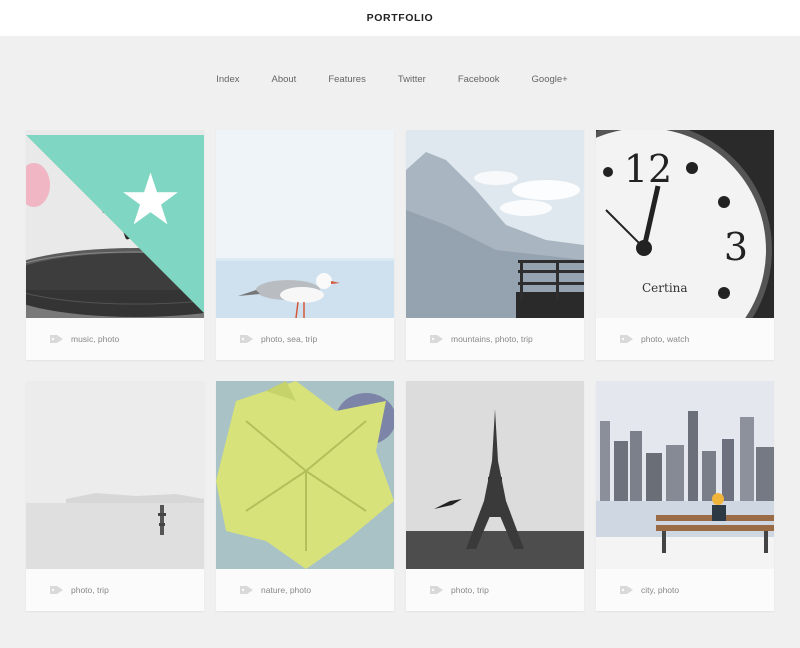  I want to click on card-tags: photo, watch, so click(685, 339).